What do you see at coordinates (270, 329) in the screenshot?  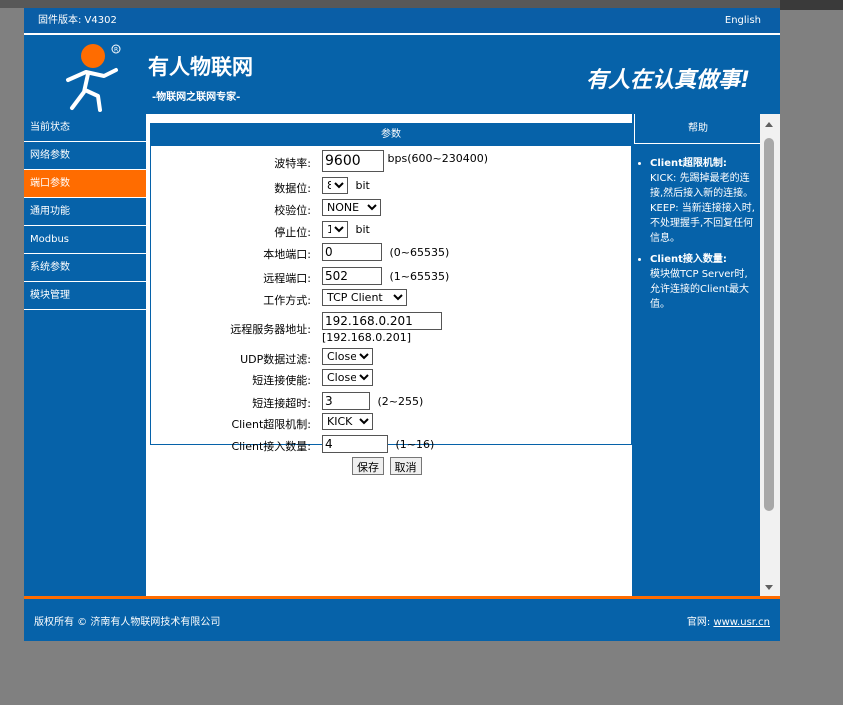 I see `remote-address-label: 远程服务器地址:` at bounding box center [270, 329].